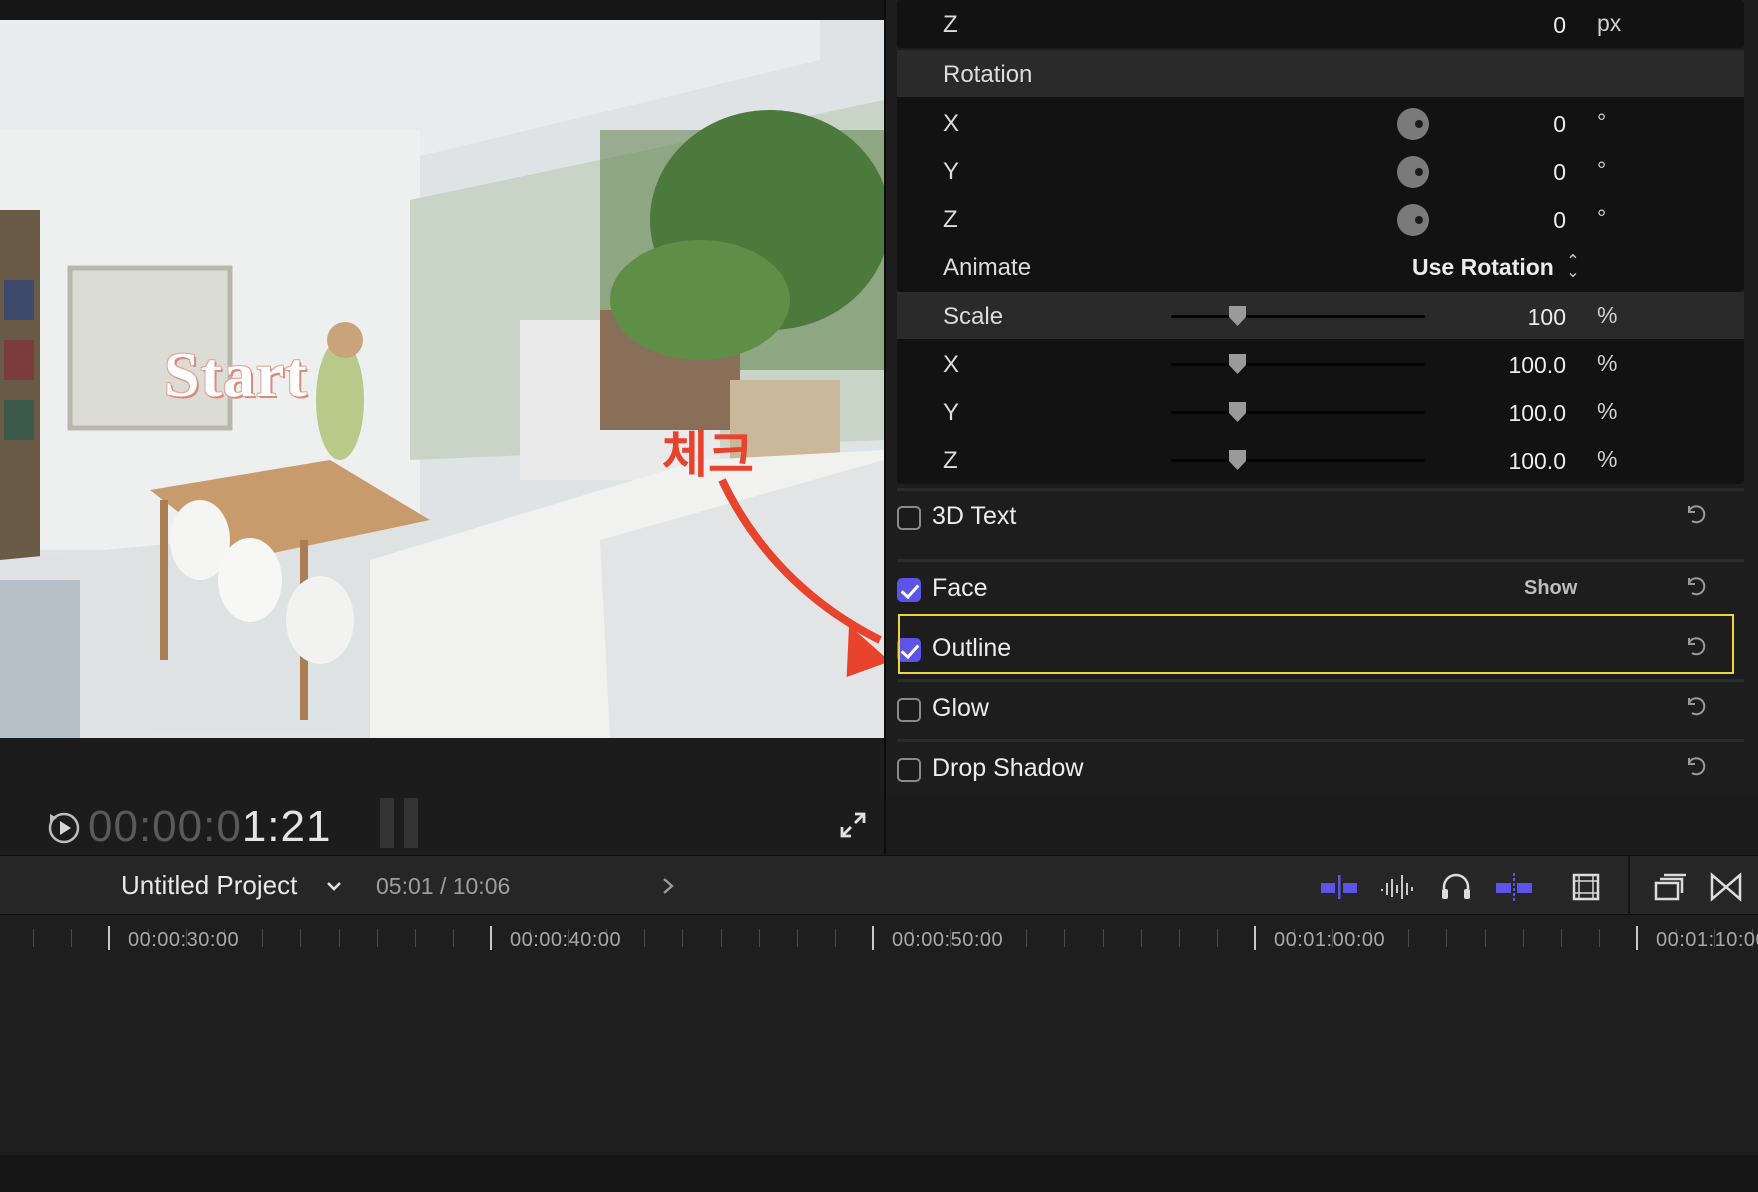 The image size is (1758, 1192). Describe the element at coordinates (1707, 940) in the screenshot. I see `ruler-label: 00:01:10:00` at that location.